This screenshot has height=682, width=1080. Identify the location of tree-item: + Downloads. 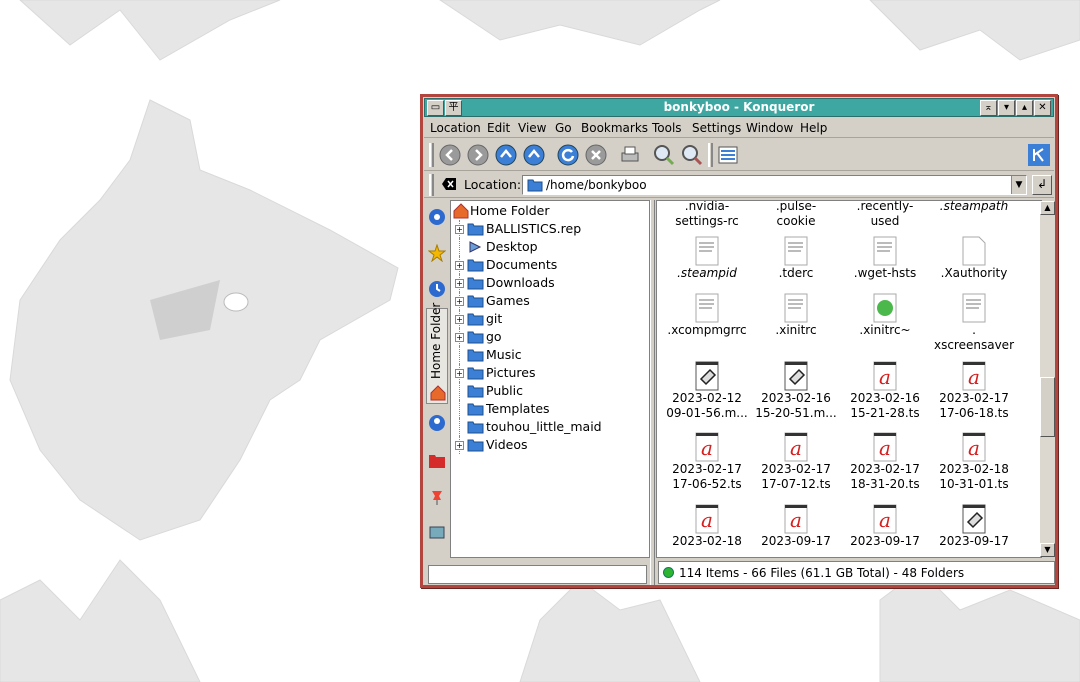
(550, 283).